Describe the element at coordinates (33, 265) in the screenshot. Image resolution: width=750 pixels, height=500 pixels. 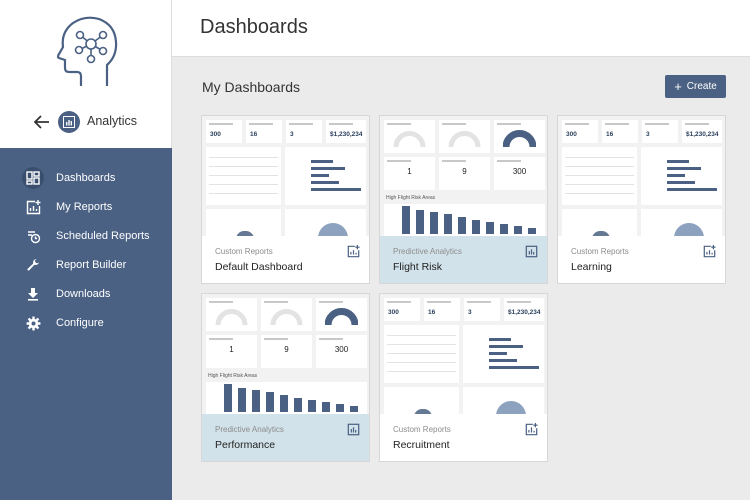
I see `wrench-icon` at that location.